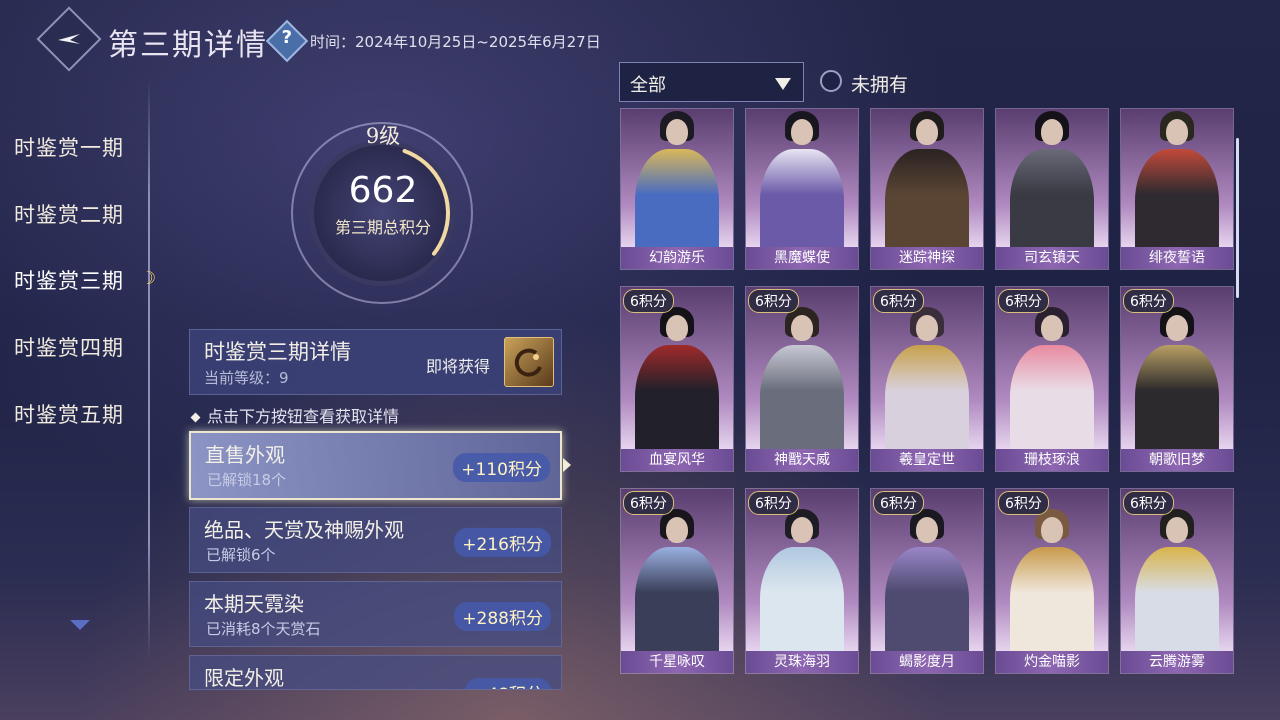 The height and width of the screenshot is (720, 1280). Describe the element at coordinates (455, 42) in the screenshot. I see `period-time: 时间：2024年10月25日~2025年6月27日` at that location.